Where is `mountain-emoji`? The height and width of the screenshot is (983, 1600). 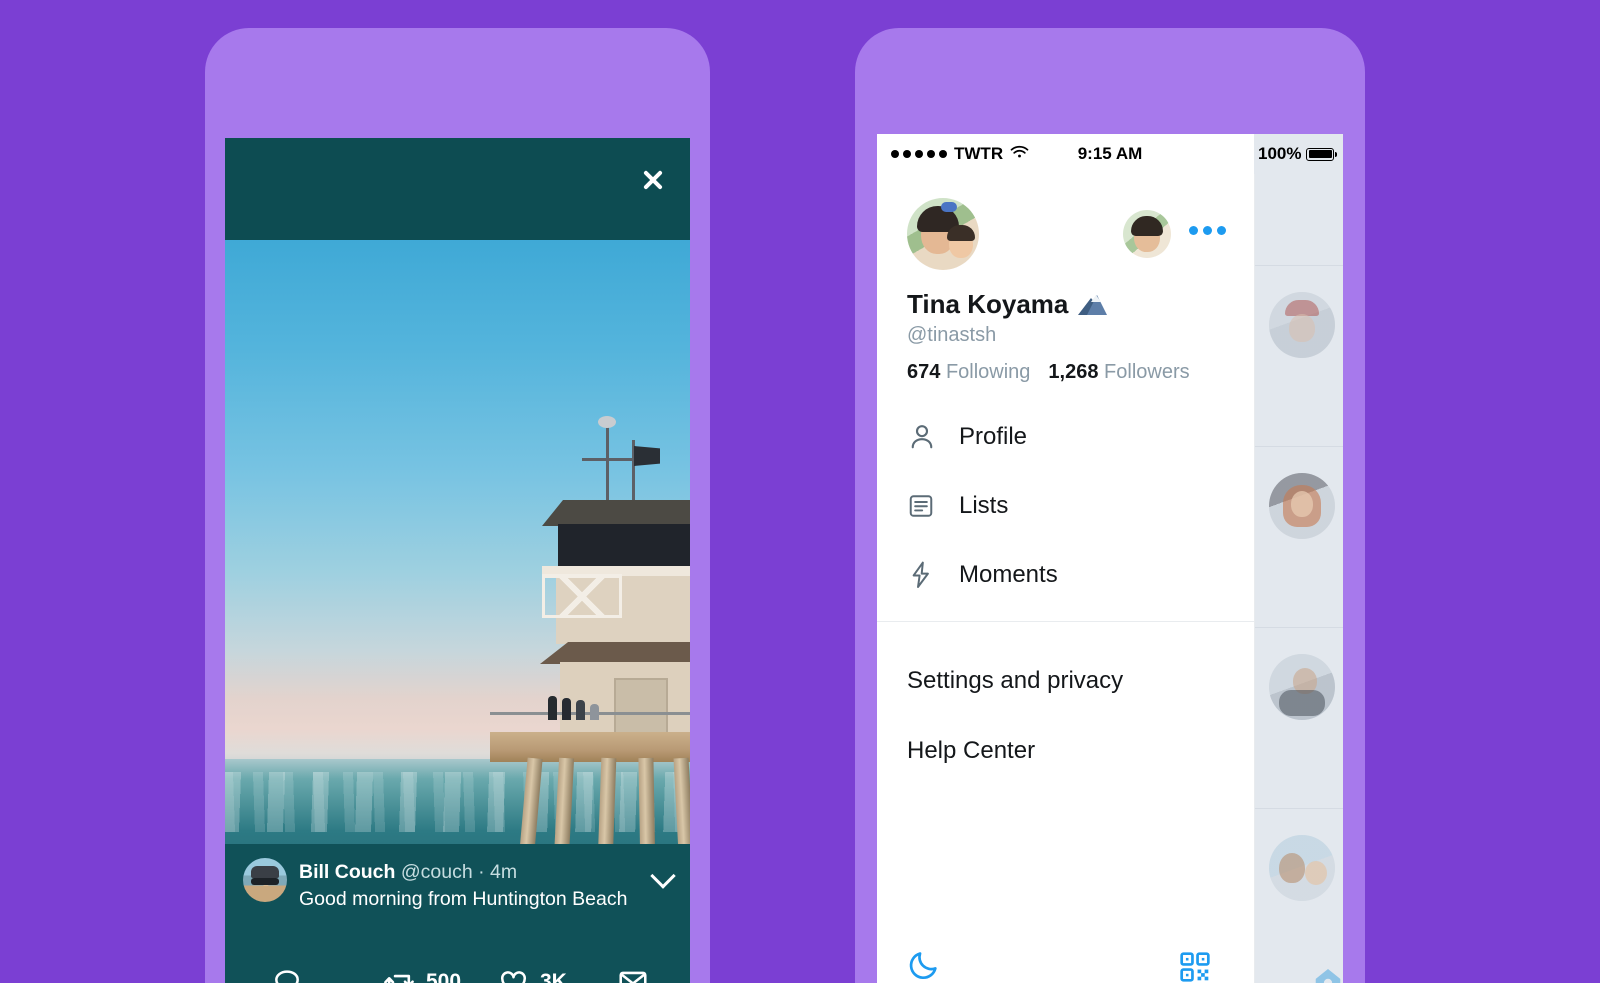
mountain-emoji is located at coordinates (1093, 304).